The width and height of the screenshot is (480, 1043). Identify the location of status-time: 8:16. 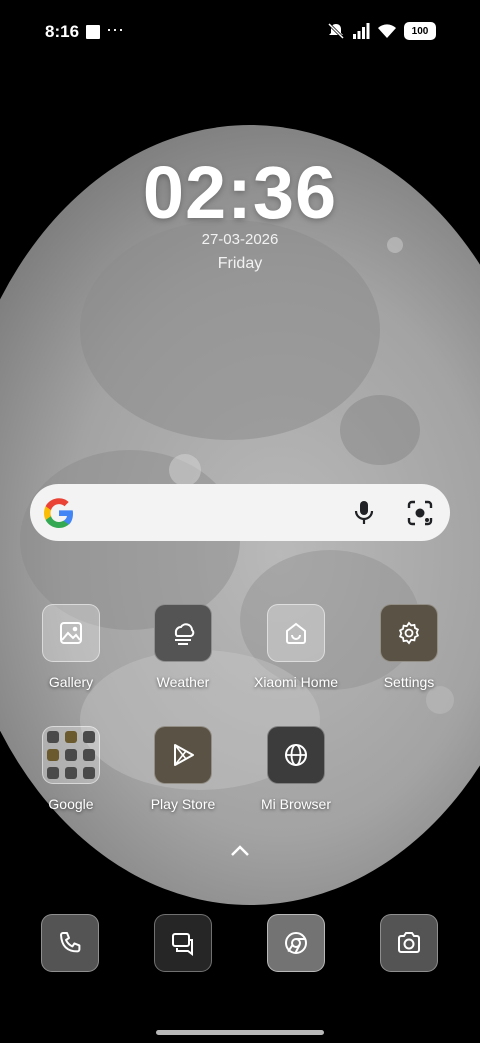
(62, 31).